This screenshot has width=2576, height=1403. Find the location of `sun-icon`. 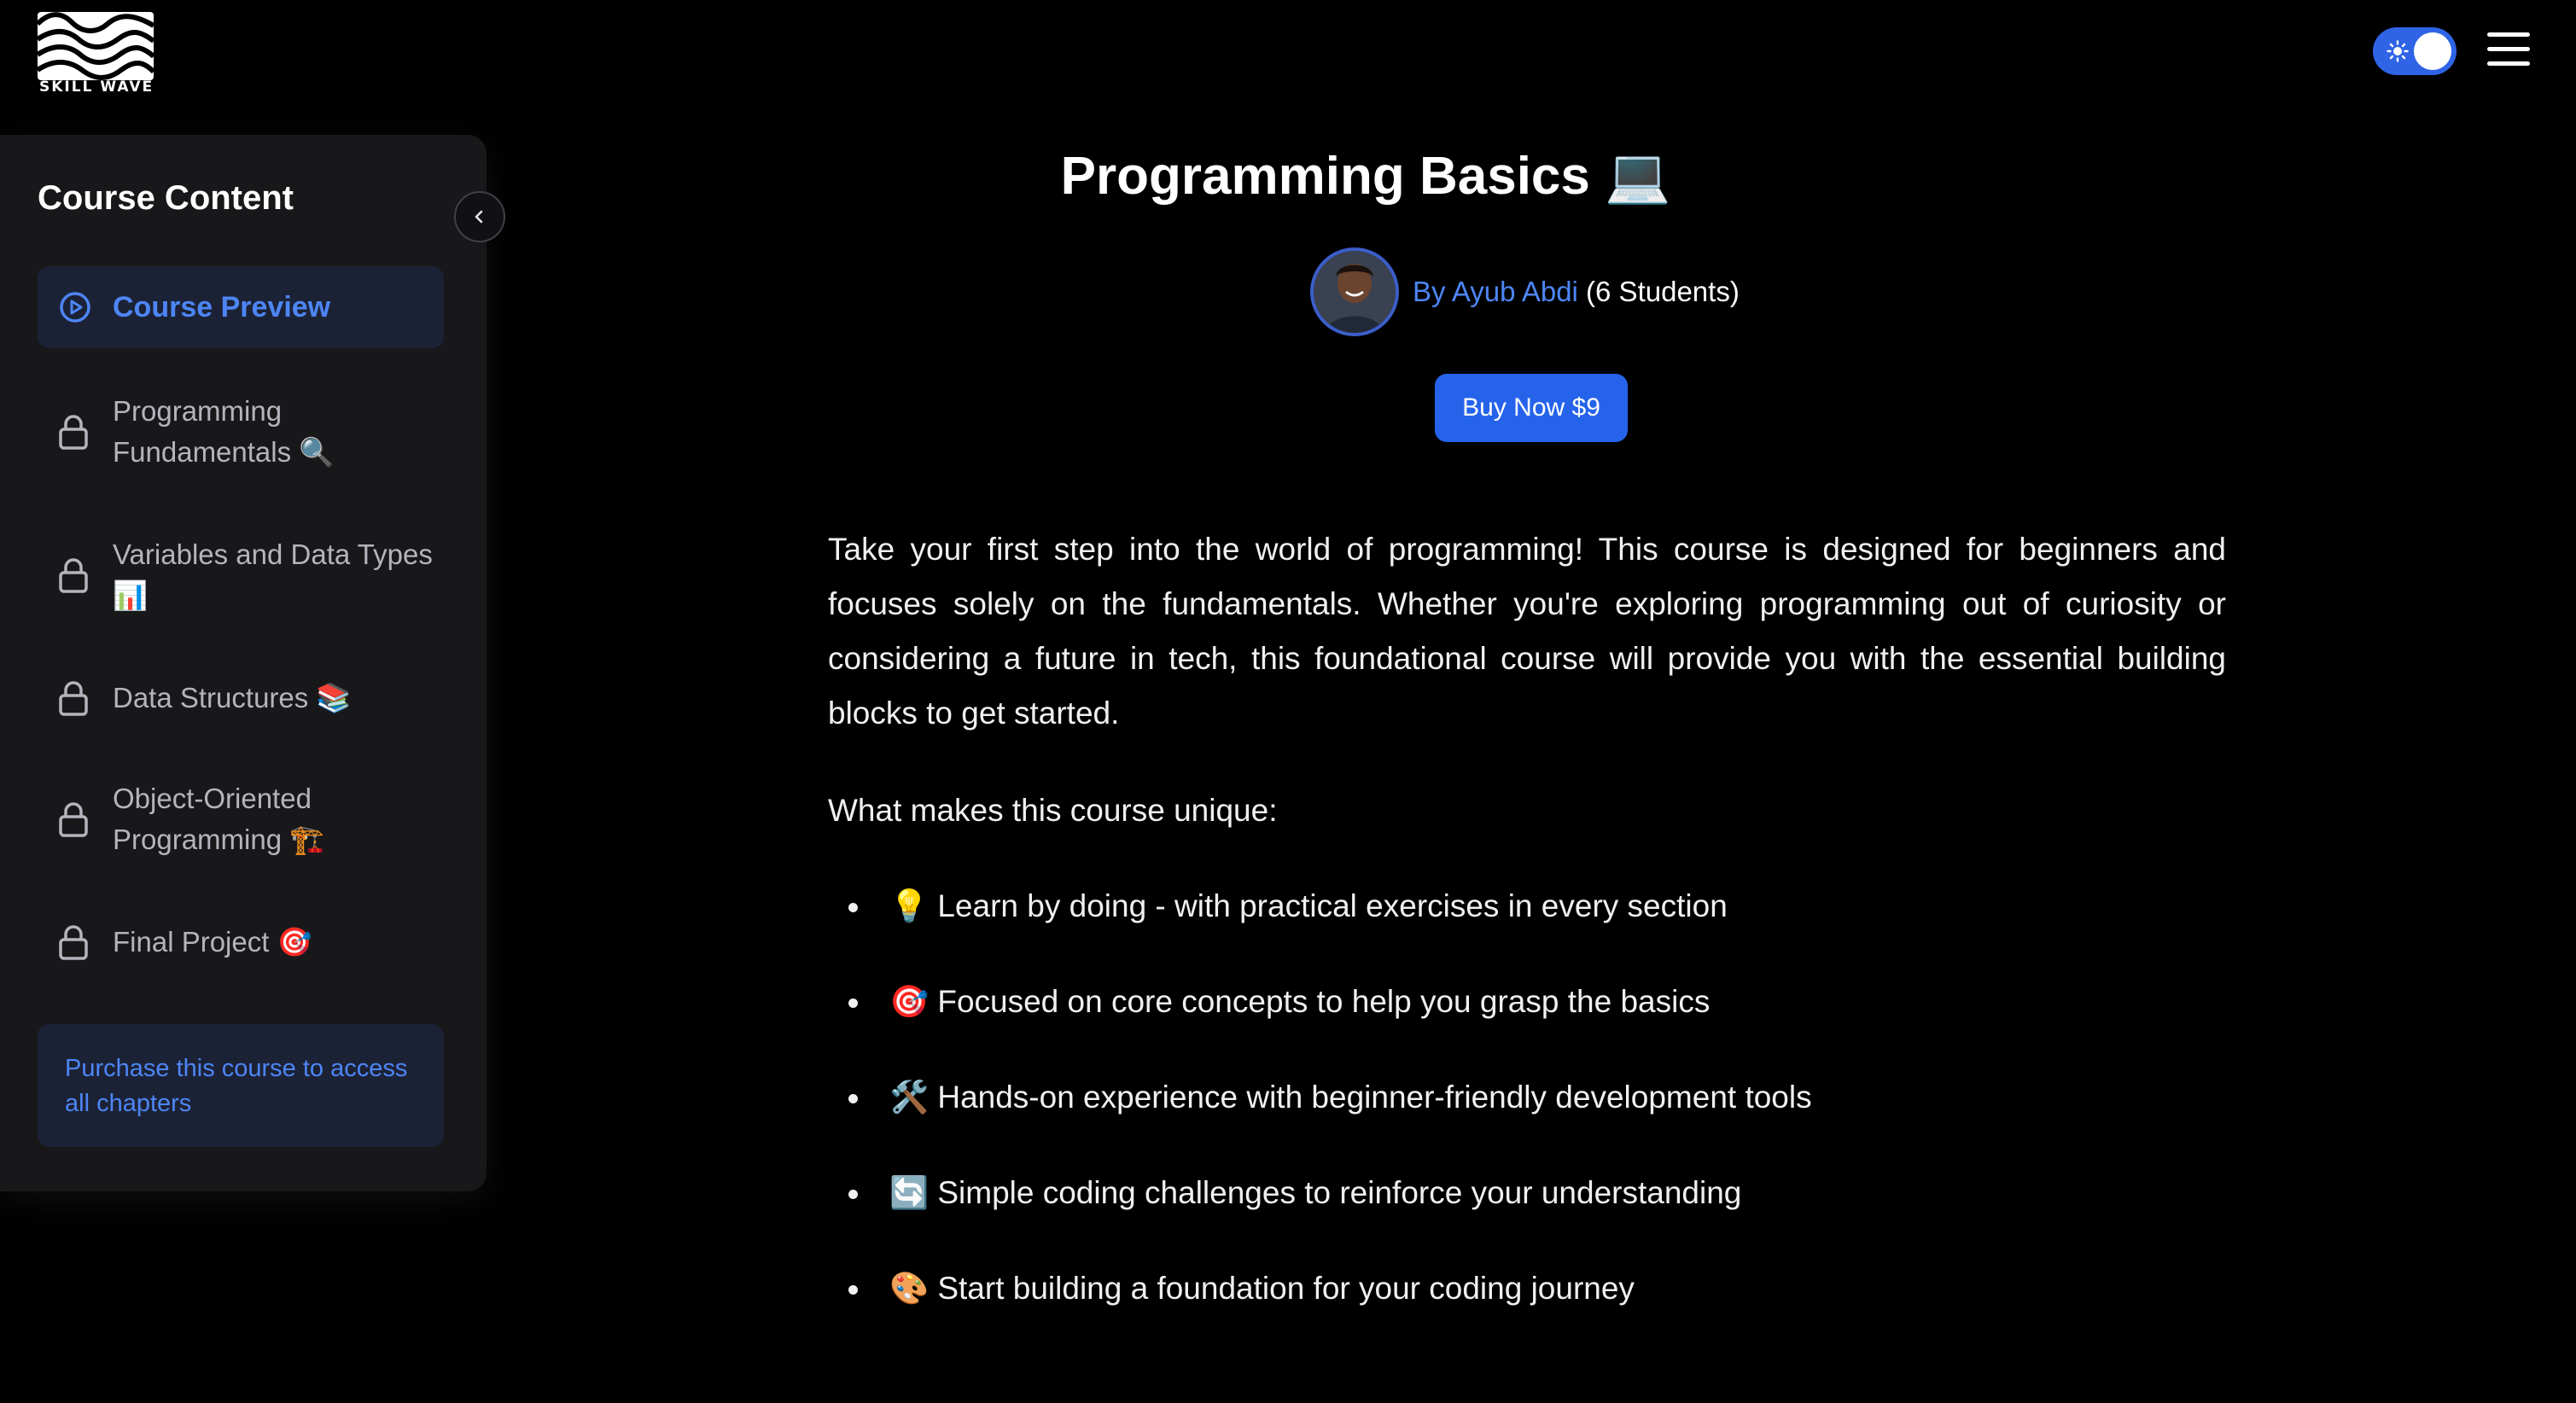

sun-icon is located at coordinates (2398, 51).